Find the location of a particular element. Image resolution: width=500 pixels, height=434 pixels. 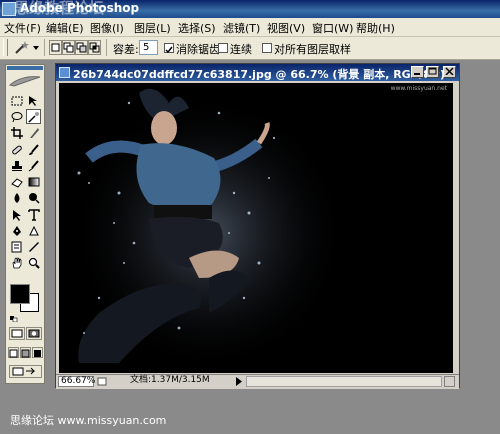

horizontal-scrollbar is located at coordinates (344, 381).